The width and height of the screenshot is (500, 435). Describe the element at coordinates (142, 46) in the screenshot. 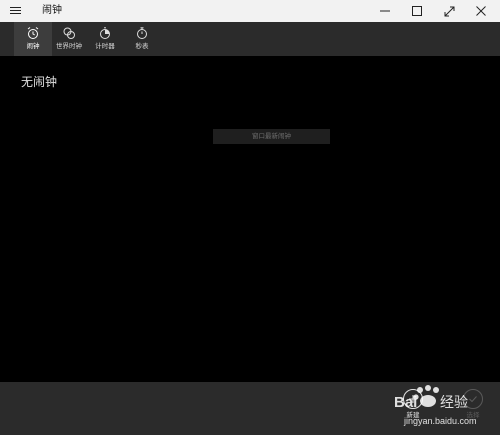

I see `tab-stopwatch-label: 秒表` at that location.